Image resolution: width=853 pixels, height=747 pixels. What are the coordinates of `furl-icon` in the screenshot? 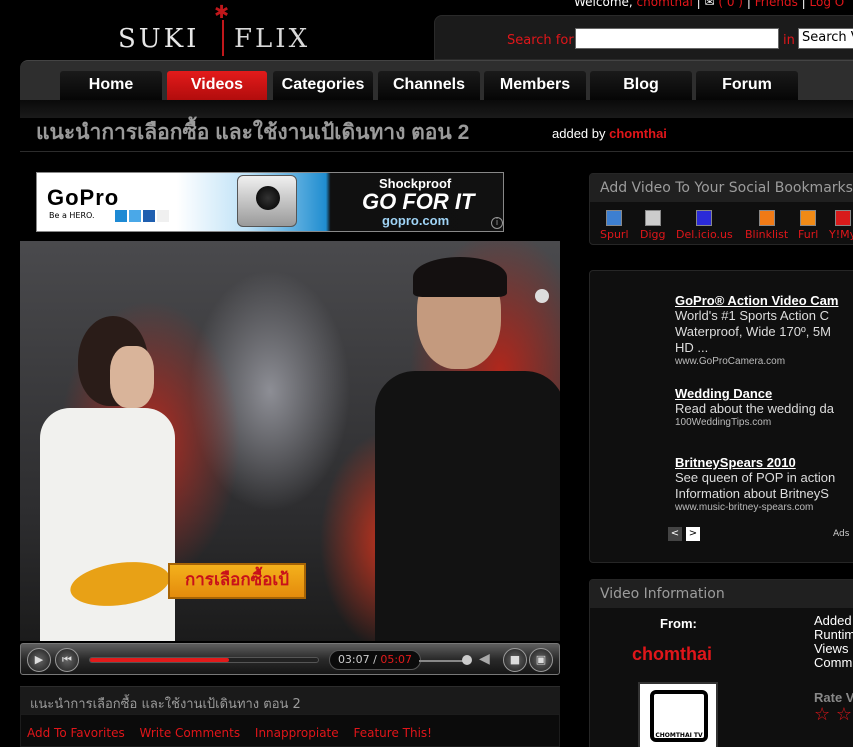 It's located at (808, 218).